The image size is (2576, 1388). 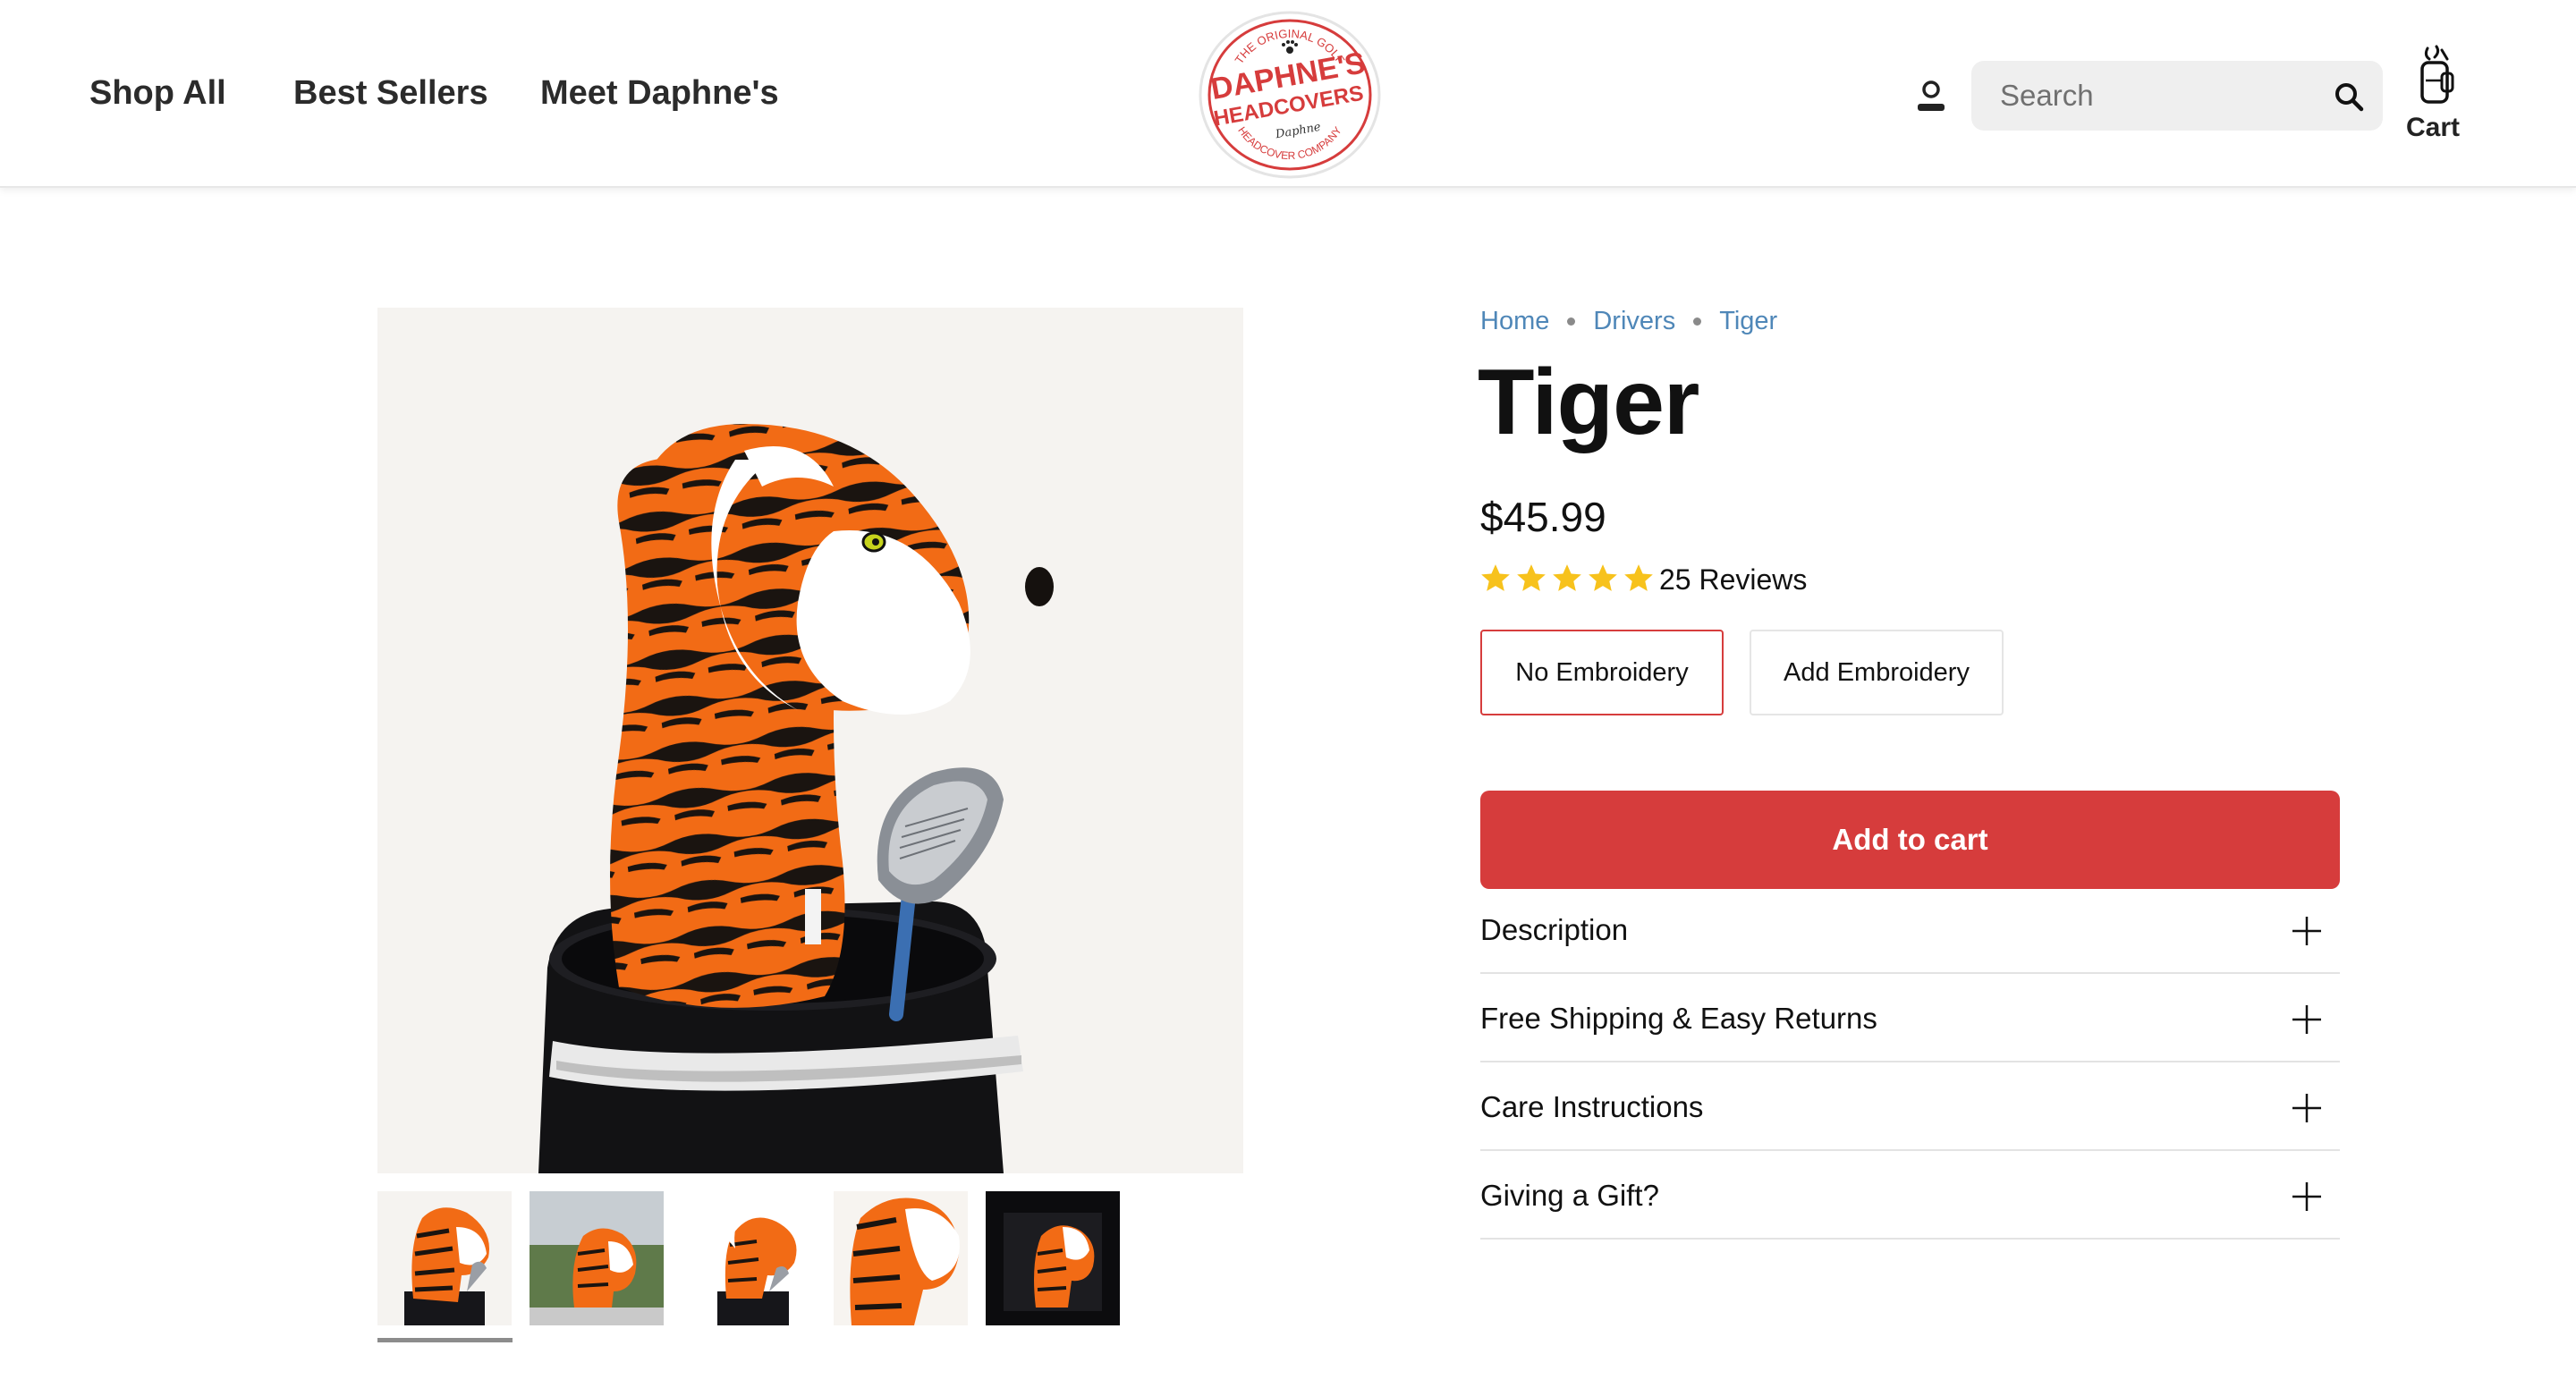 What do you see at coordinates (1910, 1018) in the screenshot?
I see `accordion-shipping-returns: Free Shipping & Easy Returns` at bounding box center [1910, 1018].